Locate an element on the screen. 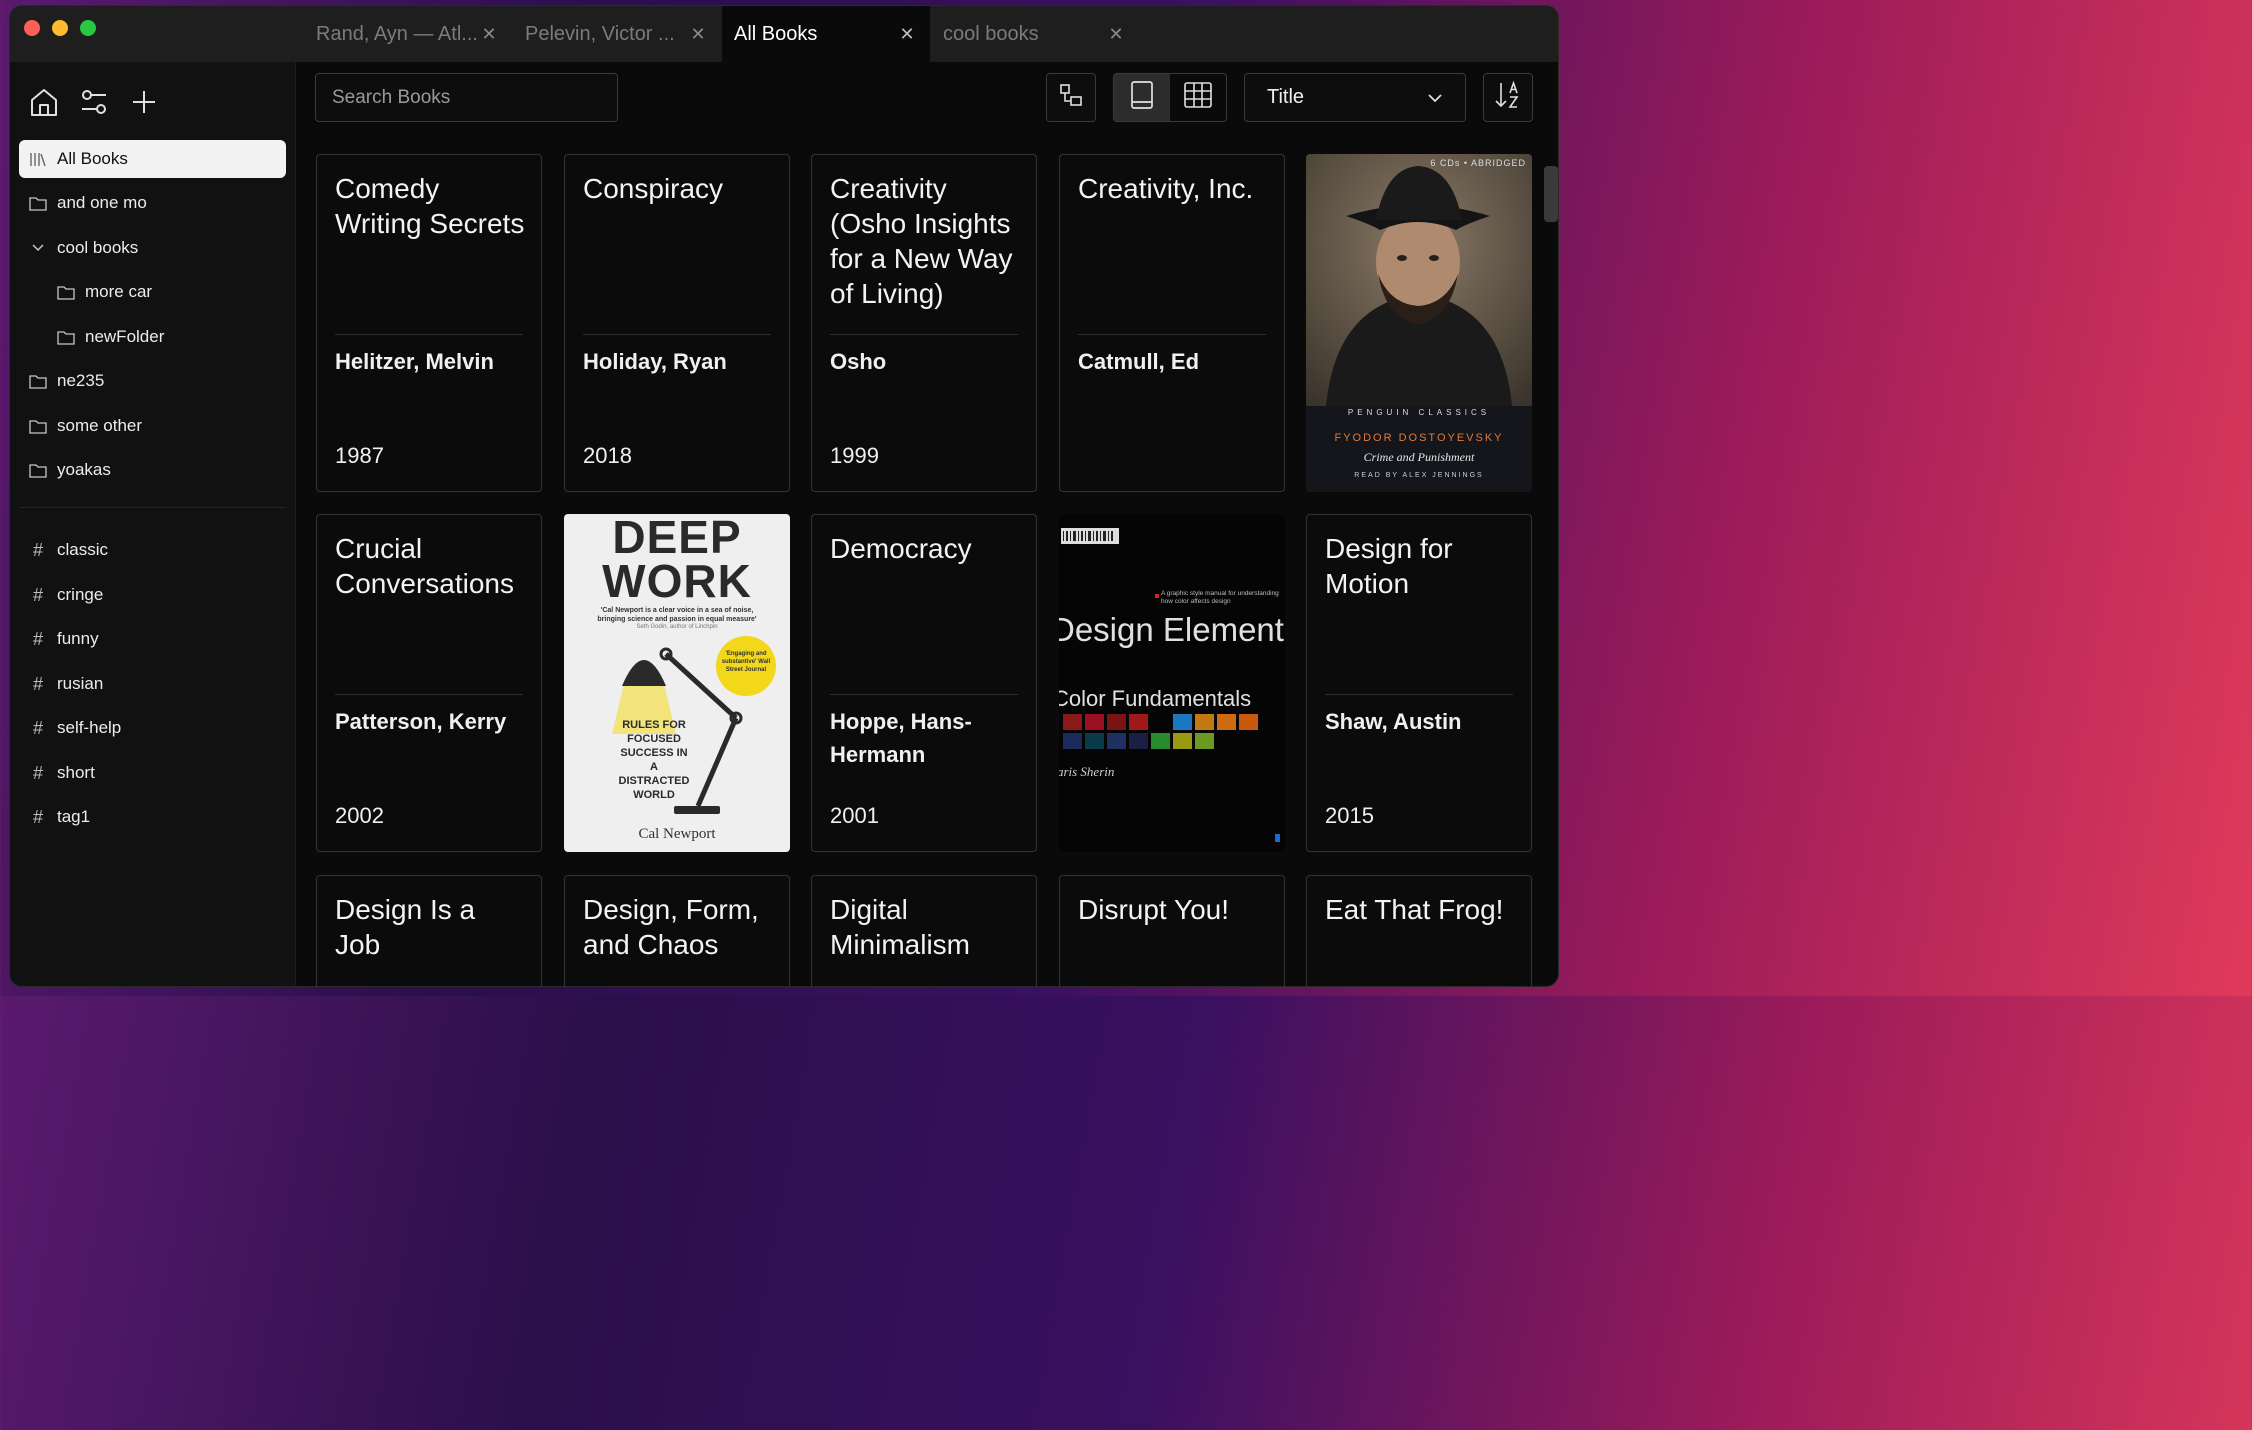 This screenshot has height=1430, width=2252. view-grid-button is located at coordinates (1198, 97).